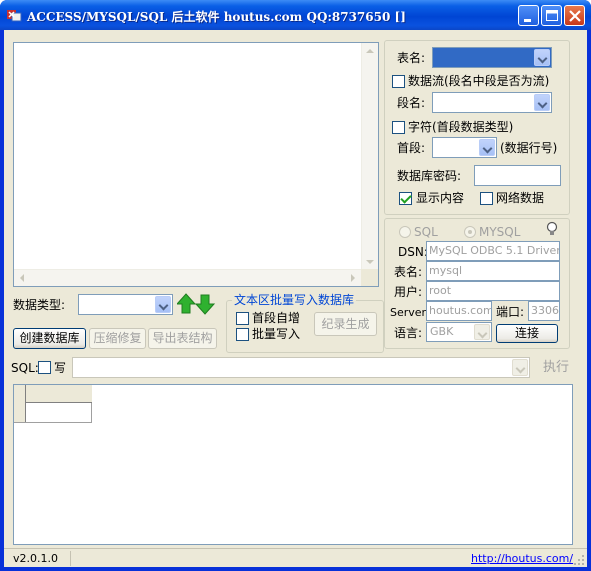 This screenshot has width=591, height=571. I want to click on close-icon, so click(575, 16).